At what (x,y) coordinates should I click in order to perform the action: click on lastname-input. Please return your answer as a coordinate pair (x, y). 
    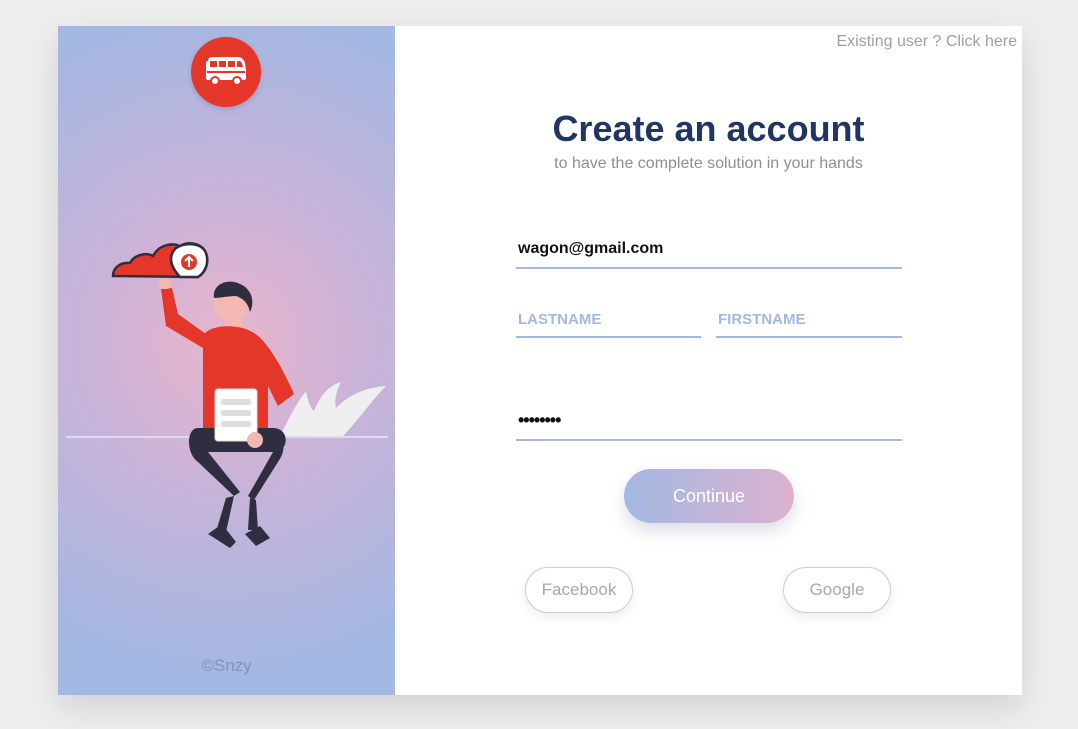
    Looking at the image, I should click on (610, 319).